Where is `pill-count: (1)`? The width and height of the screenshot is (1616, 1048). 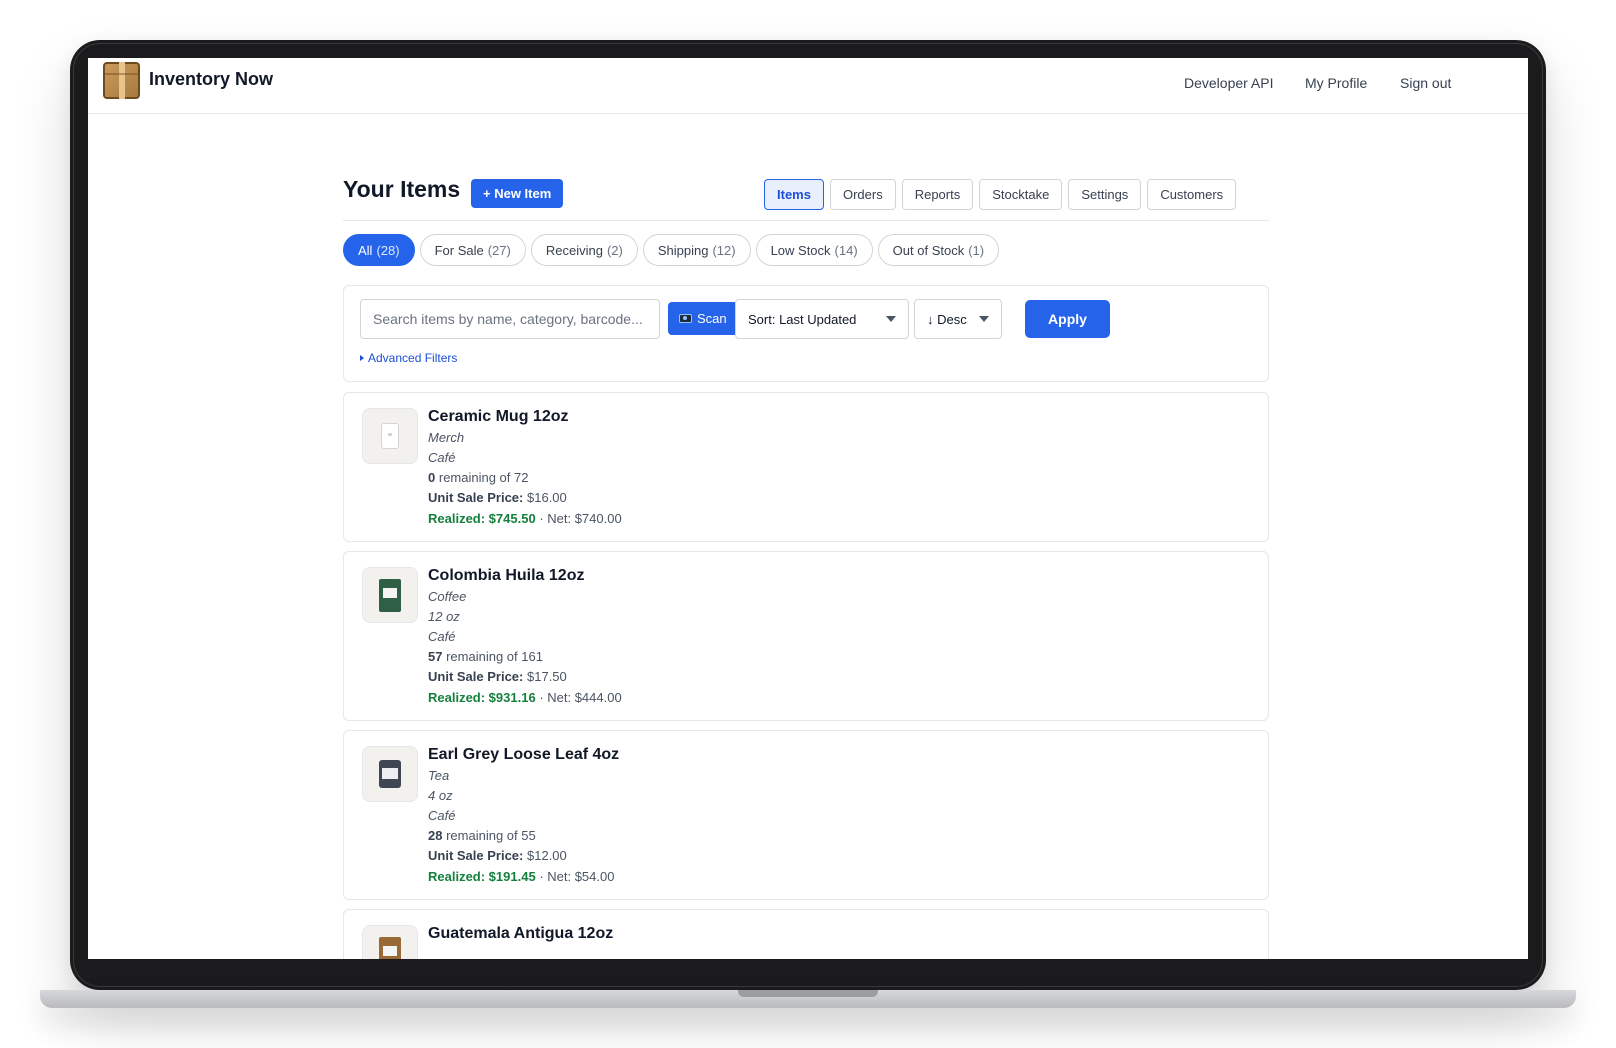
pill-count: (1) is located at coordinates (976, 250).